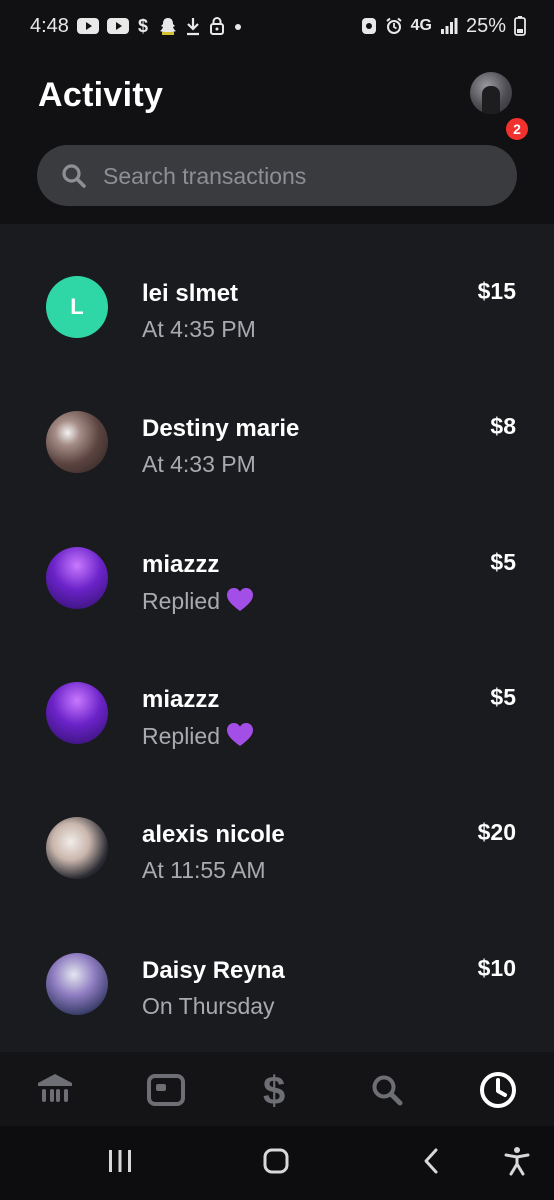 The height and width of the screenshot is (1200, 554). I want to click on profile-avatar, so click(491, 93).